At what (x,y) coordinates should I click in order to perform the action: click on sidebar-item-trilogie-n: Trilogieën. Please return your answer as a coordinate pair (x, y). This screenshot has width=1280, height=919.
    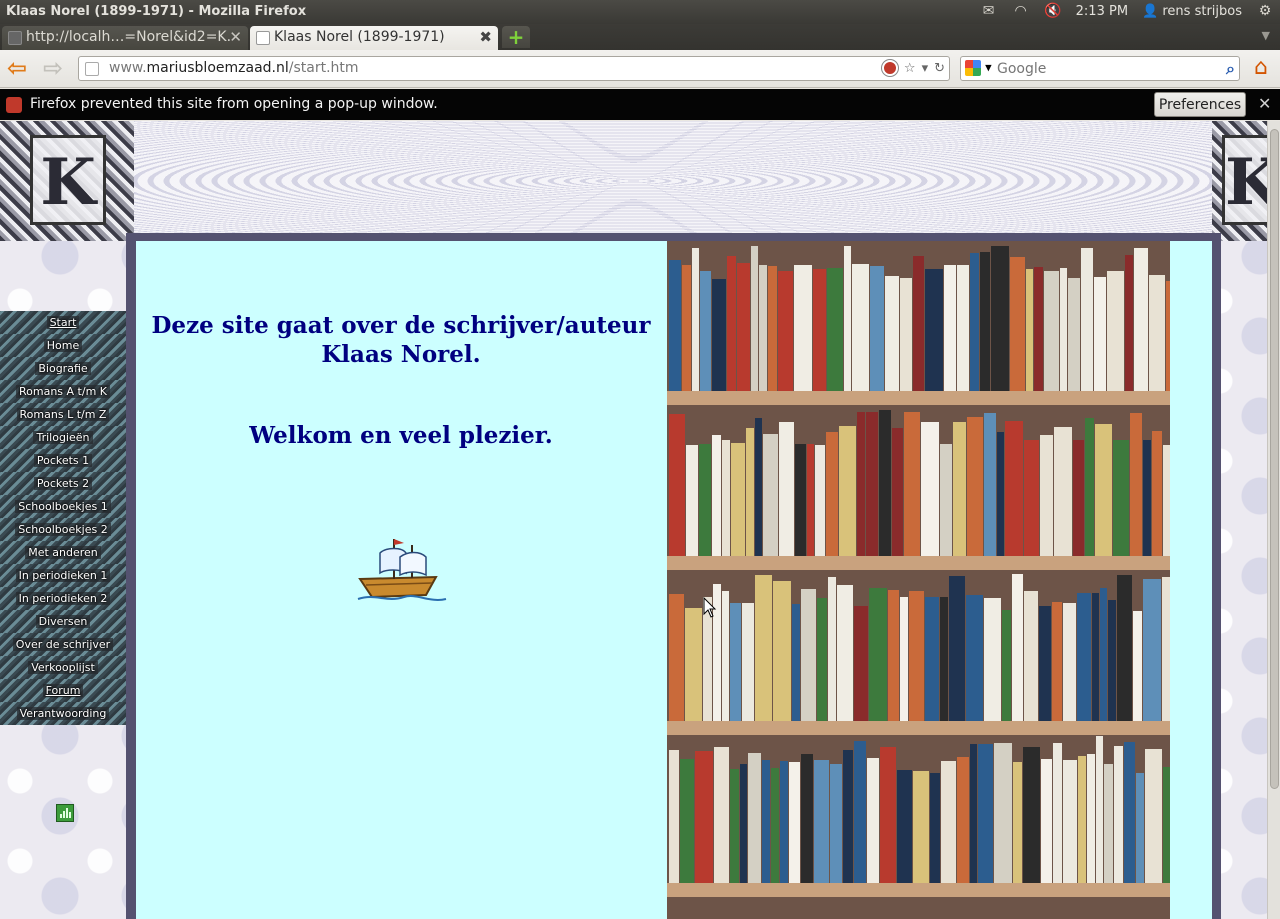
    Looking at the image, I should click on (63, 437).